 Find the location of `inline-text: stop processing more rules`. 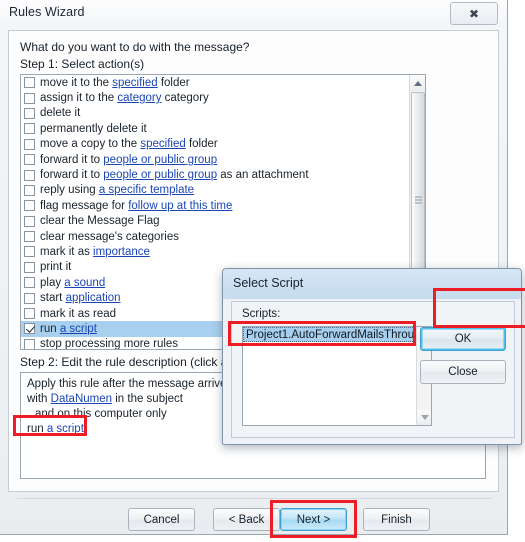

inline-text: stop processing more rules is located at coordinates (109, 344).